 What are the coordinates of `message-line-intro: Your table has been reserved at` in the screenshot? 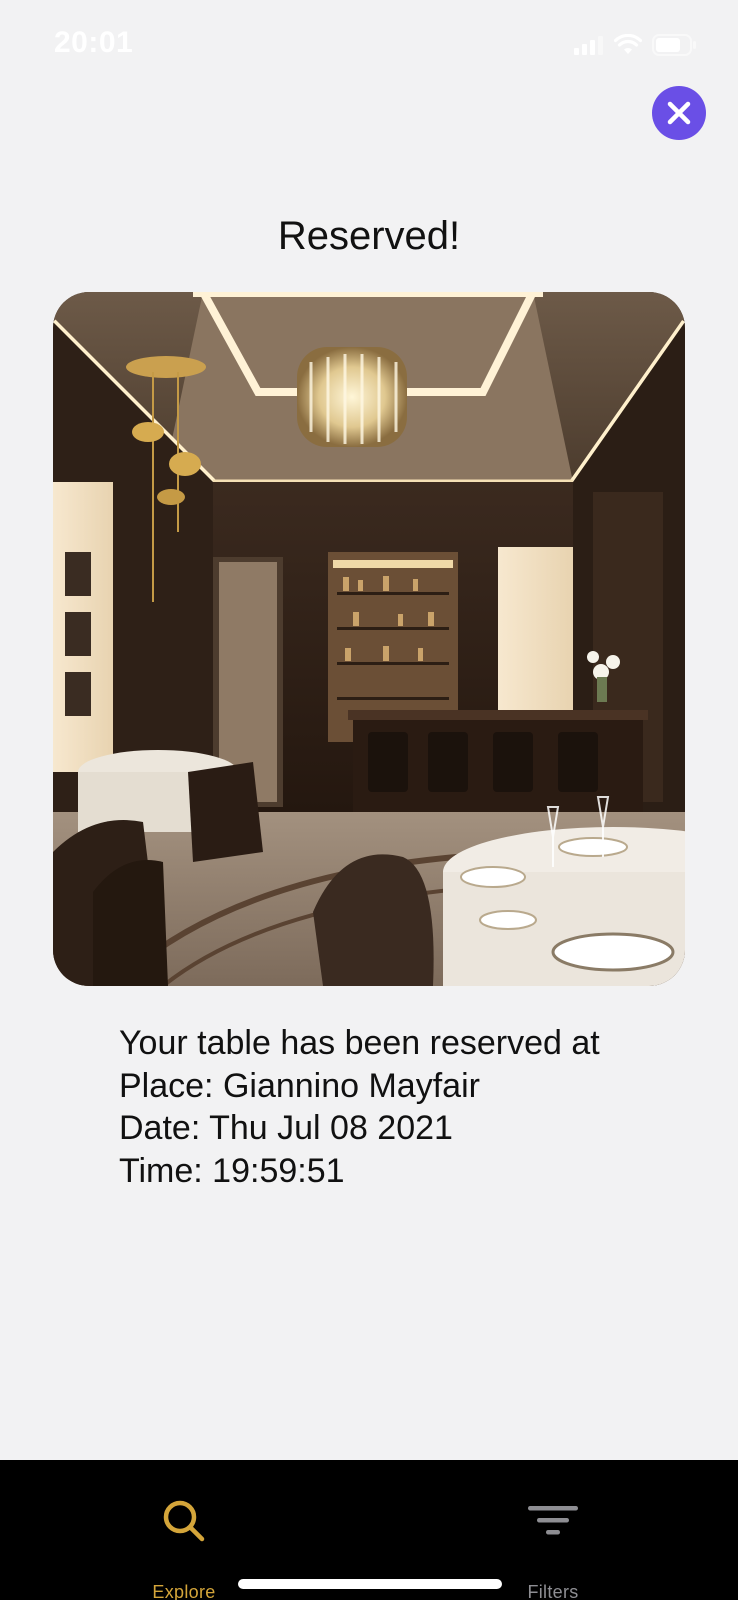 It's located at (359, 1043).